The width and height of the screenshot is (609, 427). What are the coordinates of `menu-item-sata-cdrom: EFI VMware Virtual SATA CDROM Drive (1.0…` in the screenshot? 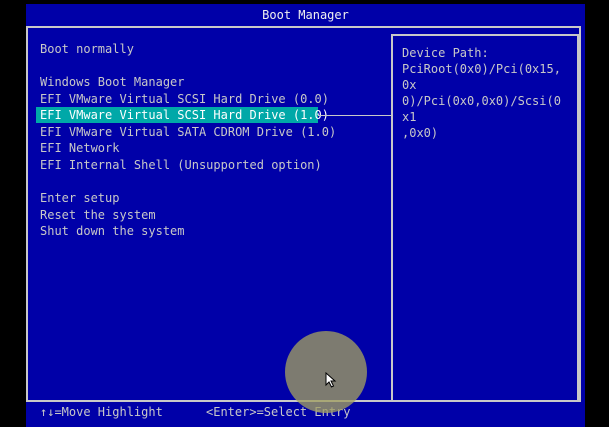 It's located at (188, 132).